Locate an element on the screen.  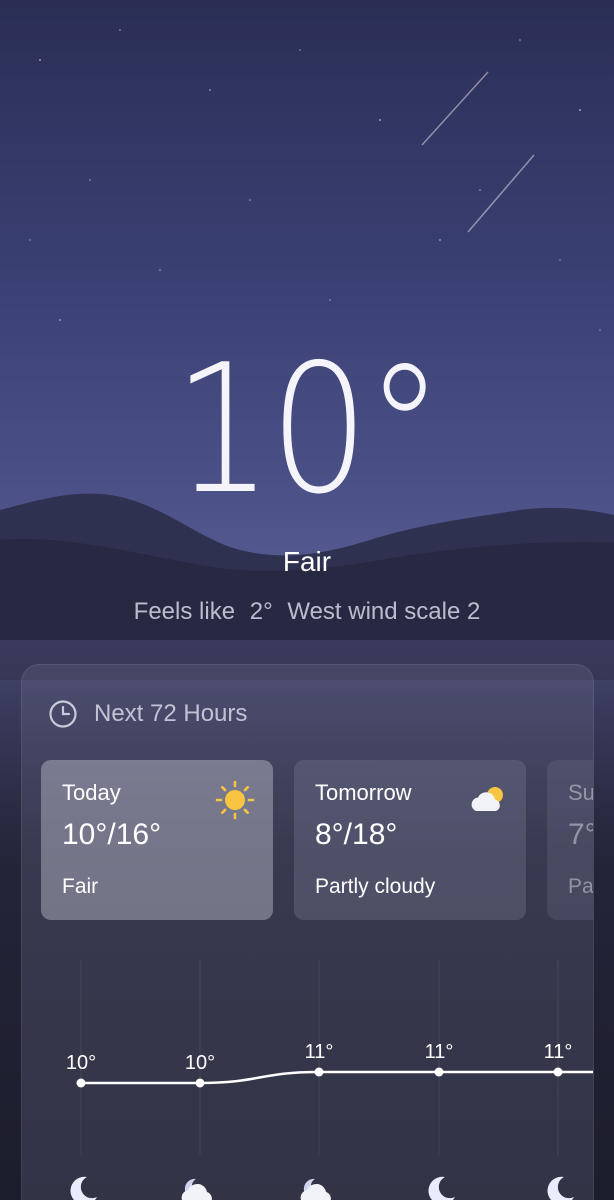
panel-header: Next 72 Hours is located at coordinates (147, 714).